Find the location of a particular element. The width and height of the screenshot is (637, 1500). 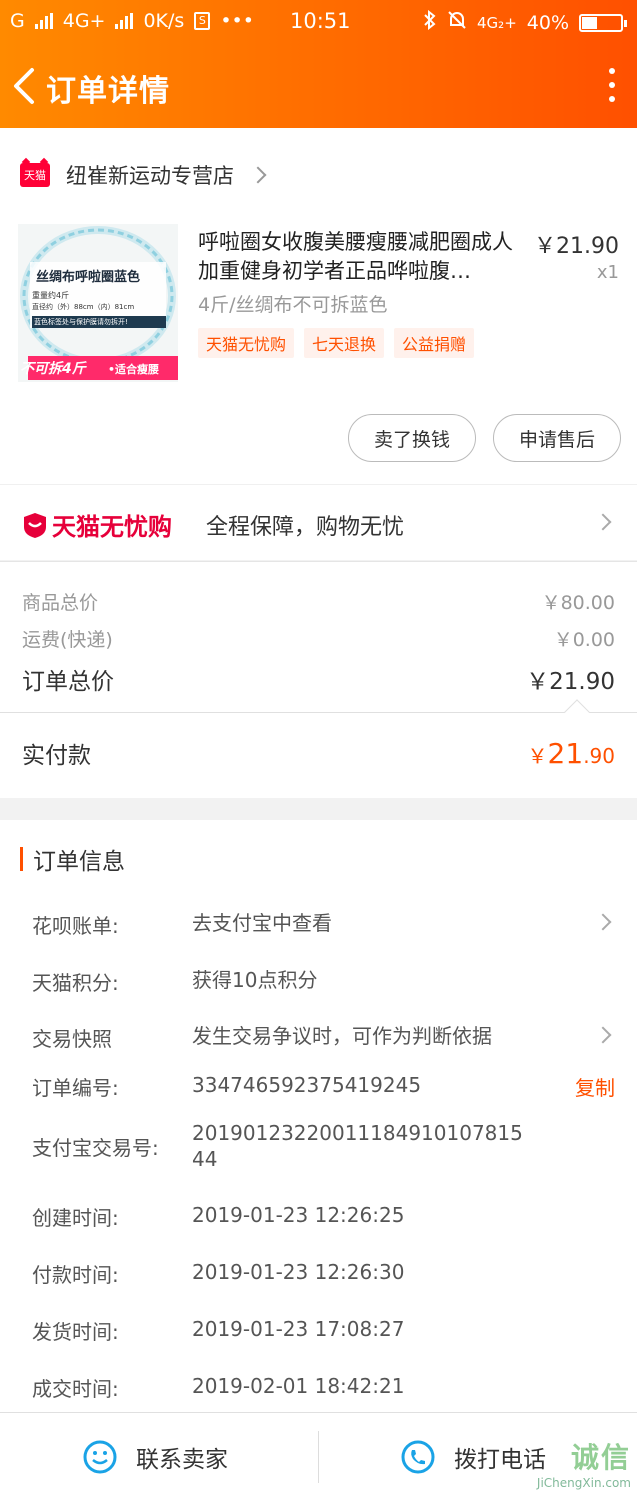

carrier-label: G is located at coordinates (17, 21).